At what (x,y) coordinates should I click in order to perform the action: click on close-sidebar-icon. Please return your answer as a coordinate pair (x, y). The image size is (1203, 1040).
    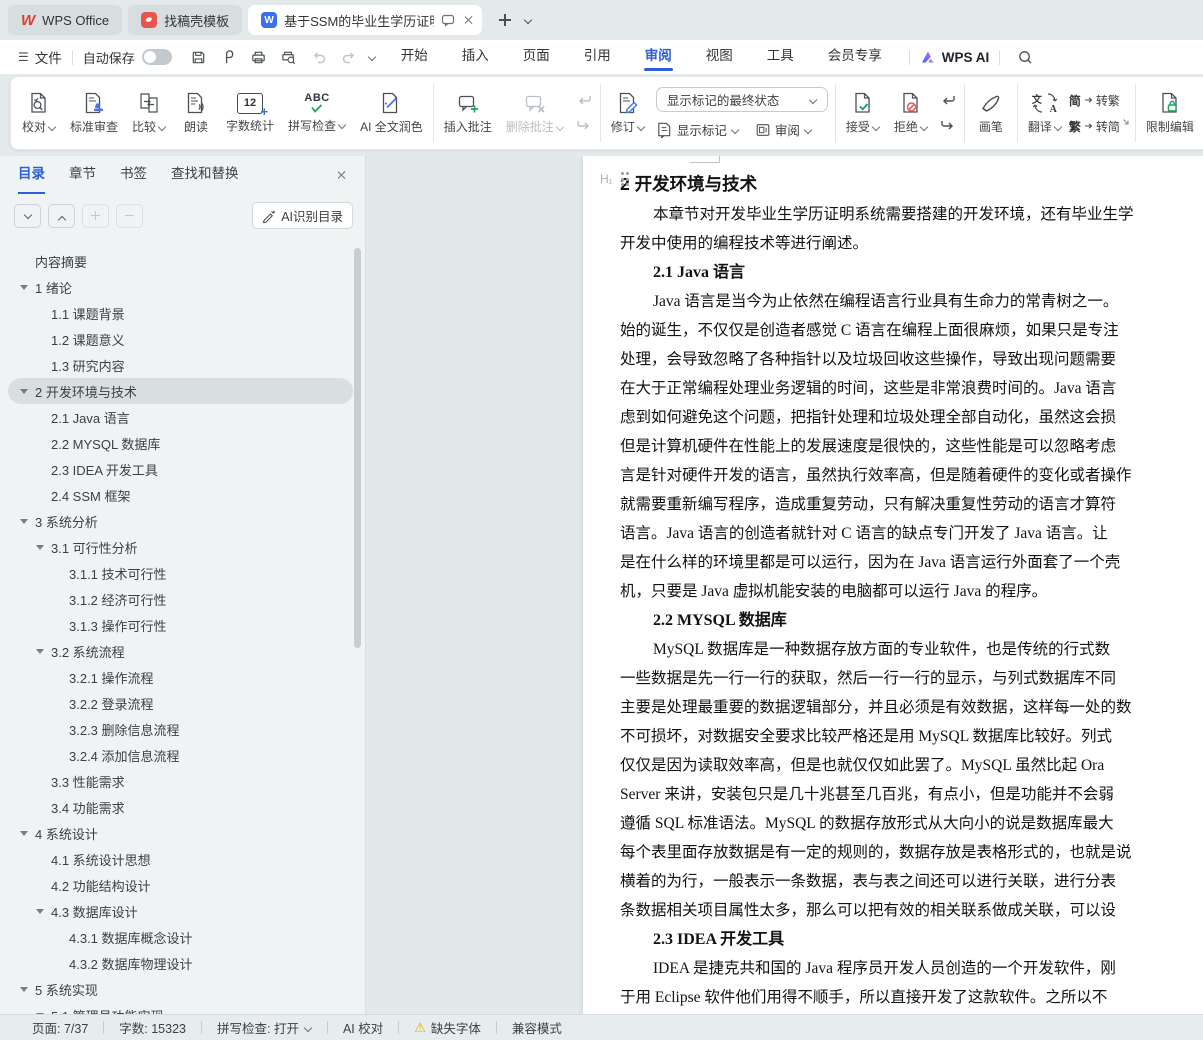
    Looking at the image, I should click on (341, 175).